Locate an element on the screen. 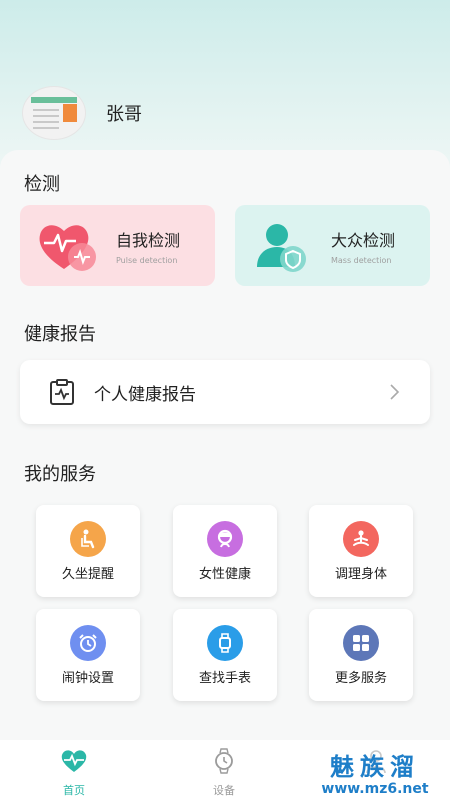 The image size is (450, 800). tab-device-label: 设备 is located at coordinates (224, 790).